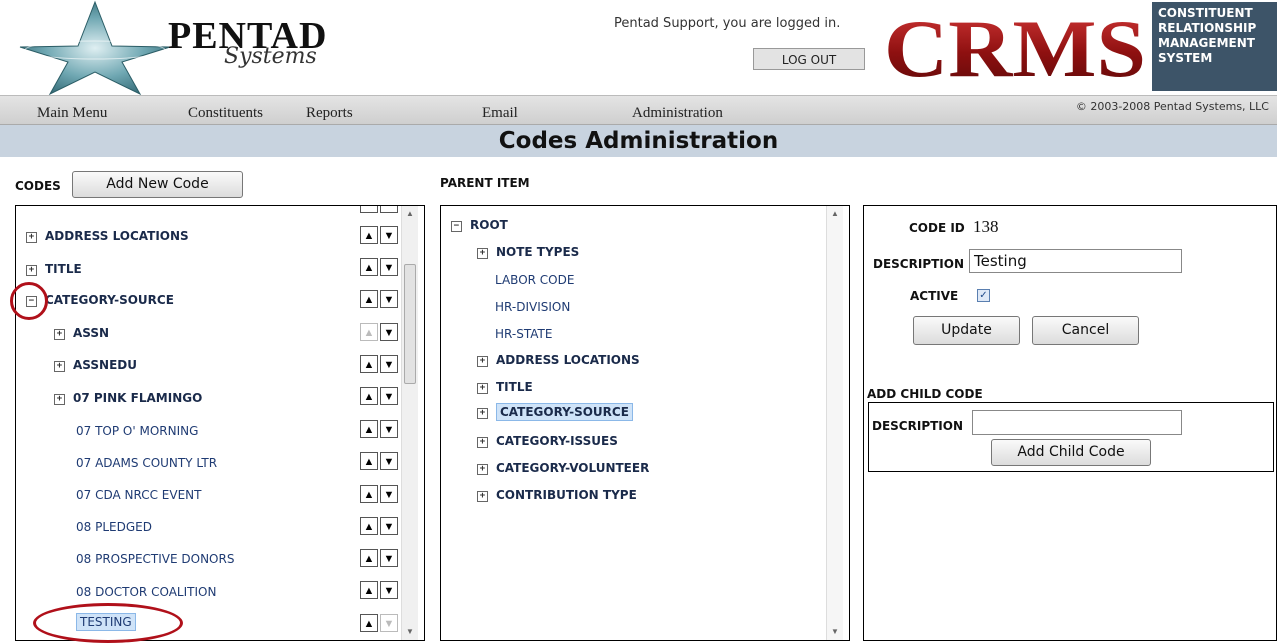  Describe the element at coordinates (72, 113) in the screenshot. I see `nav-main-menu: Main Menu` at that location.